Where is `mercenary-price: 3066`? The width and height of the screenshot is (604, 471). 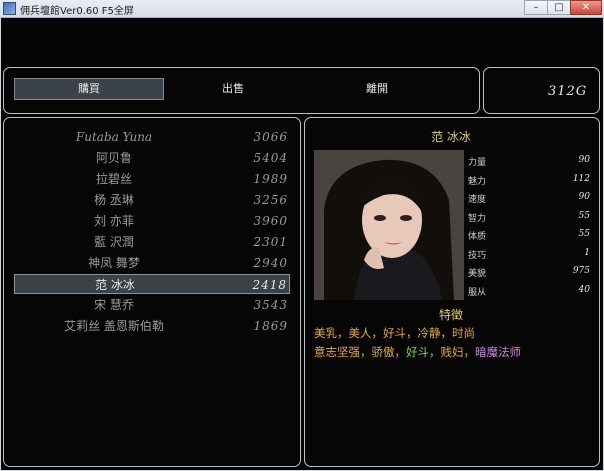
mercenary-price: 3066 is located at coordinates (270, 137).